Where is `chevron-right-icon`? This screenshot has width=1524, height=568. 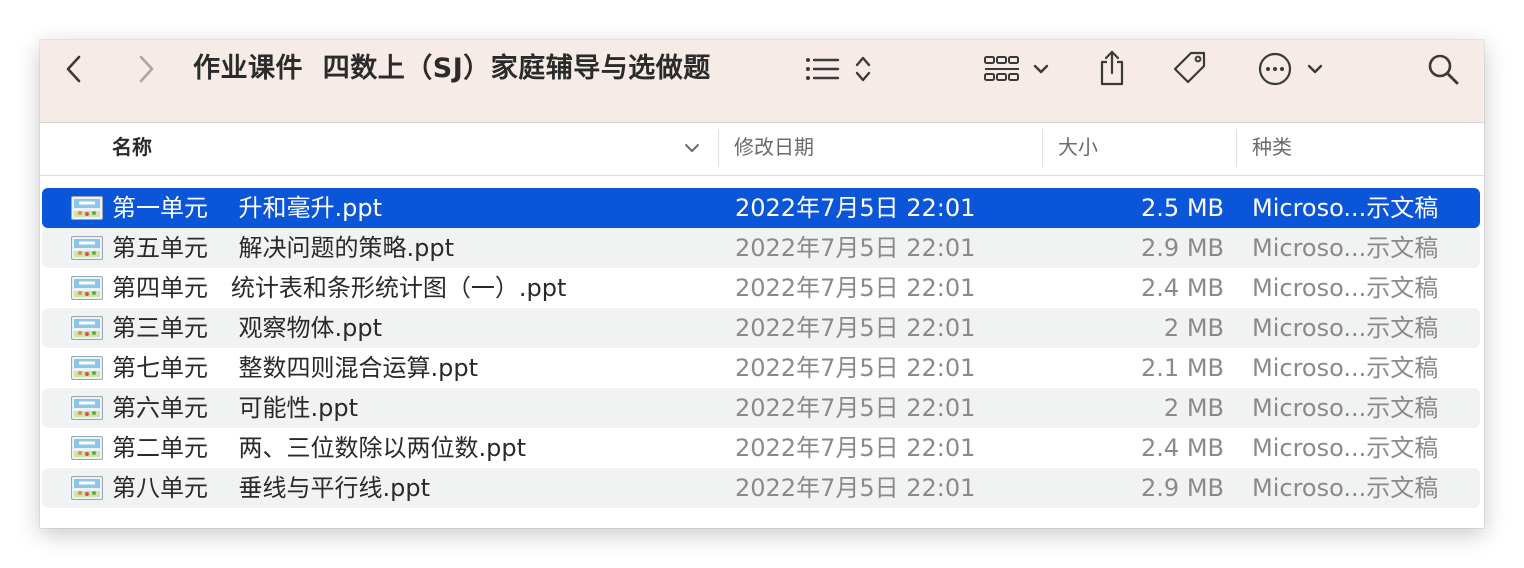 chevron-right-icon is located at coordinates (146, 69).